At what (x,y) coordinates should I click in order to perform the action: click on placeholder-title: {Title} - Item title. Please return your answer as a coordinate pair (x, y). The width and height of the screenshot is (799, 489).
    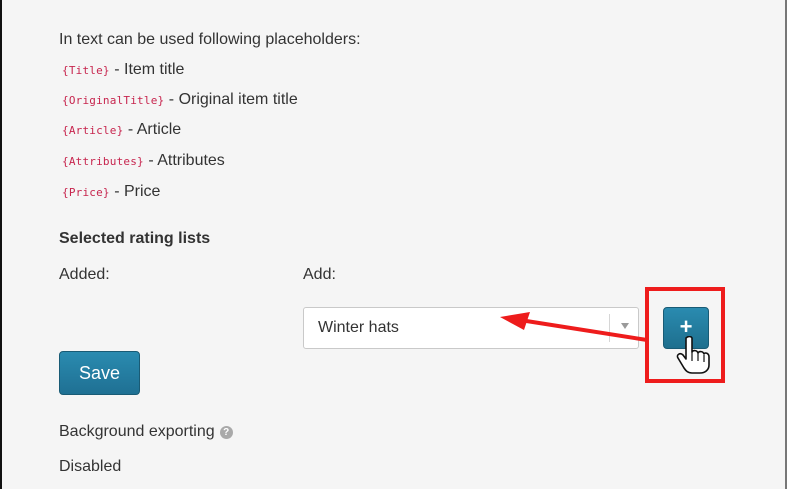
    Looking at the image, I should click on (123, 70).